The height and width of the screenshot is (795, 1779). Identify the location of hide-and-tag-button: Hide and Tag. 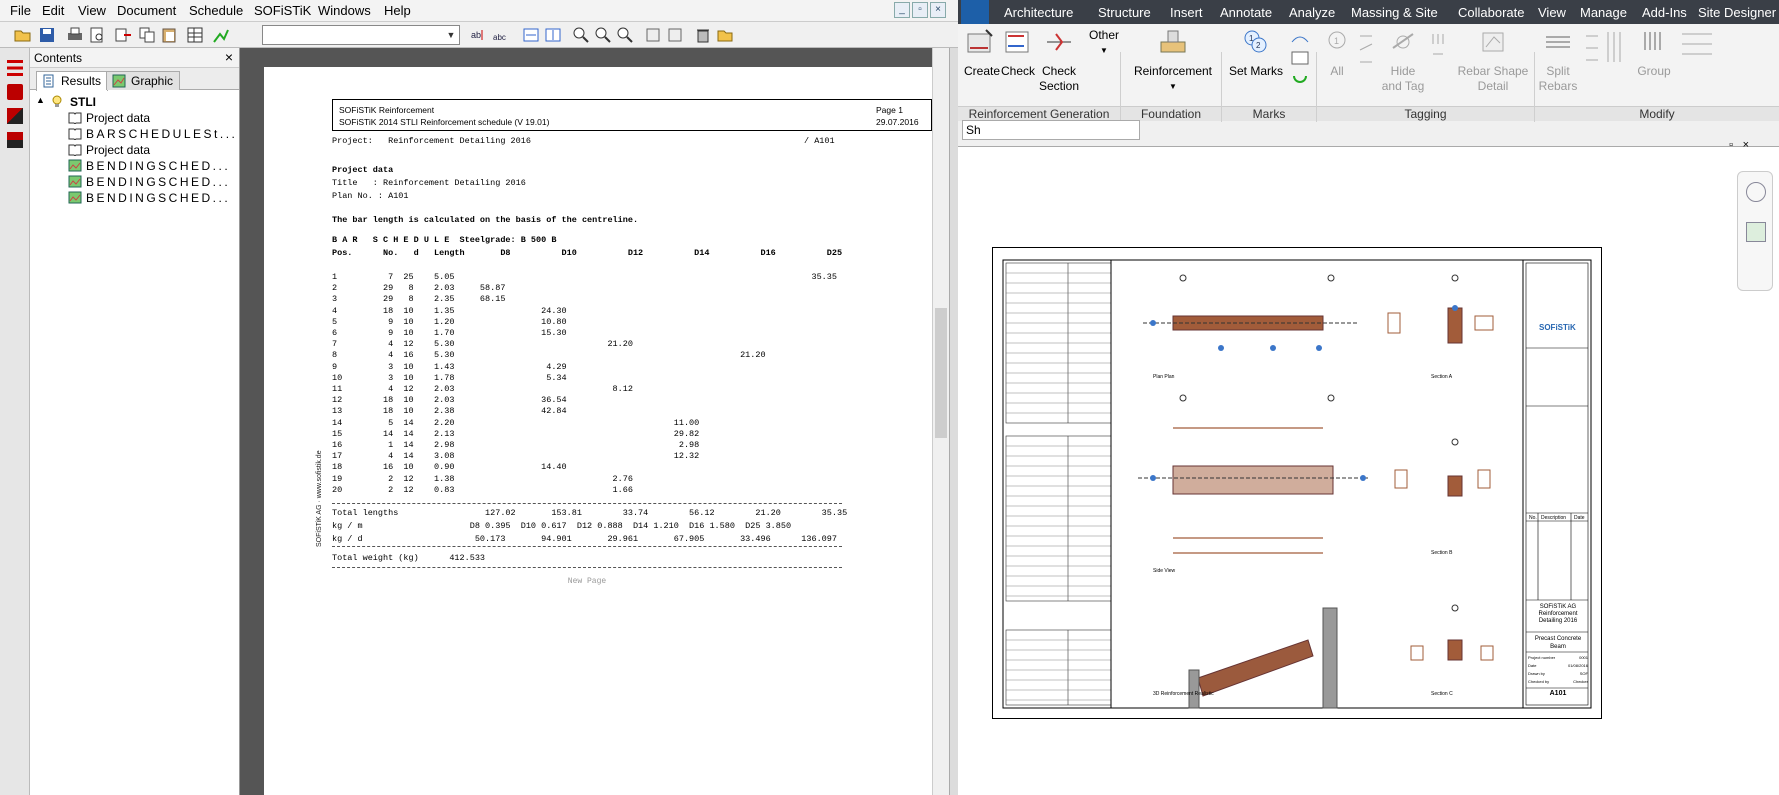
(1403, 61).